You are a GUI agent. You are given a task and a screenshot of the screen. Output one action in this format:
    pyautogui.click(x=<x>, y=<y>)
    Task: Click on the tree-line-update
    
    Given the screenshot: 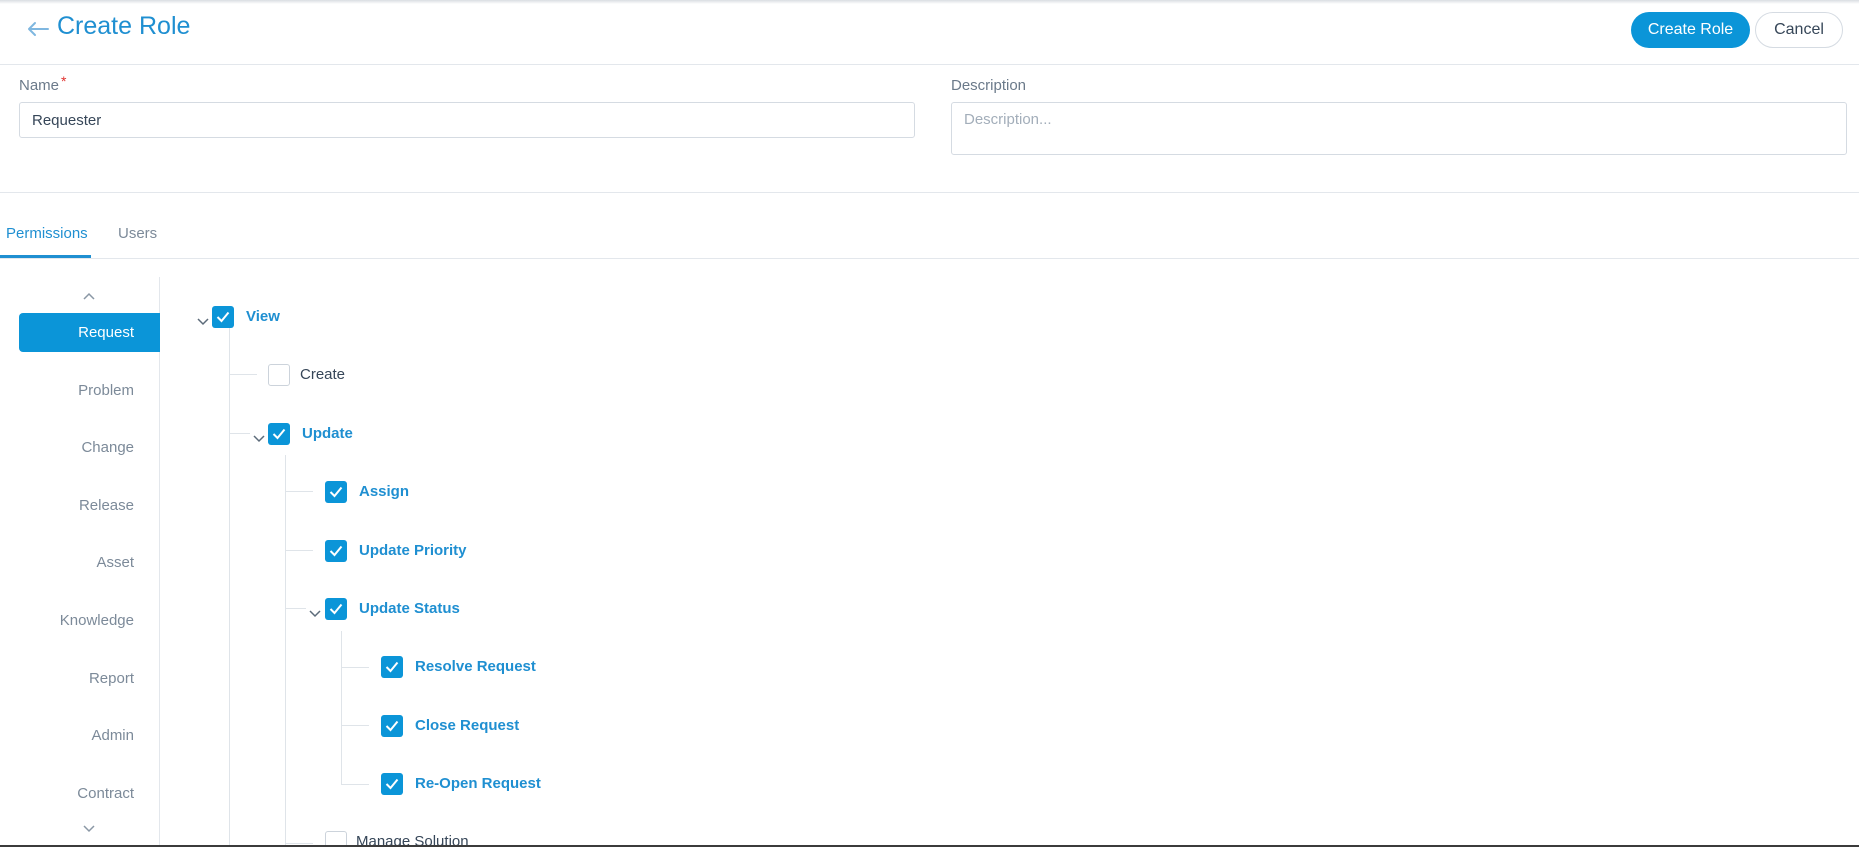 What is the action you would take?
    pyautogui.click(x=285, y=651)
    